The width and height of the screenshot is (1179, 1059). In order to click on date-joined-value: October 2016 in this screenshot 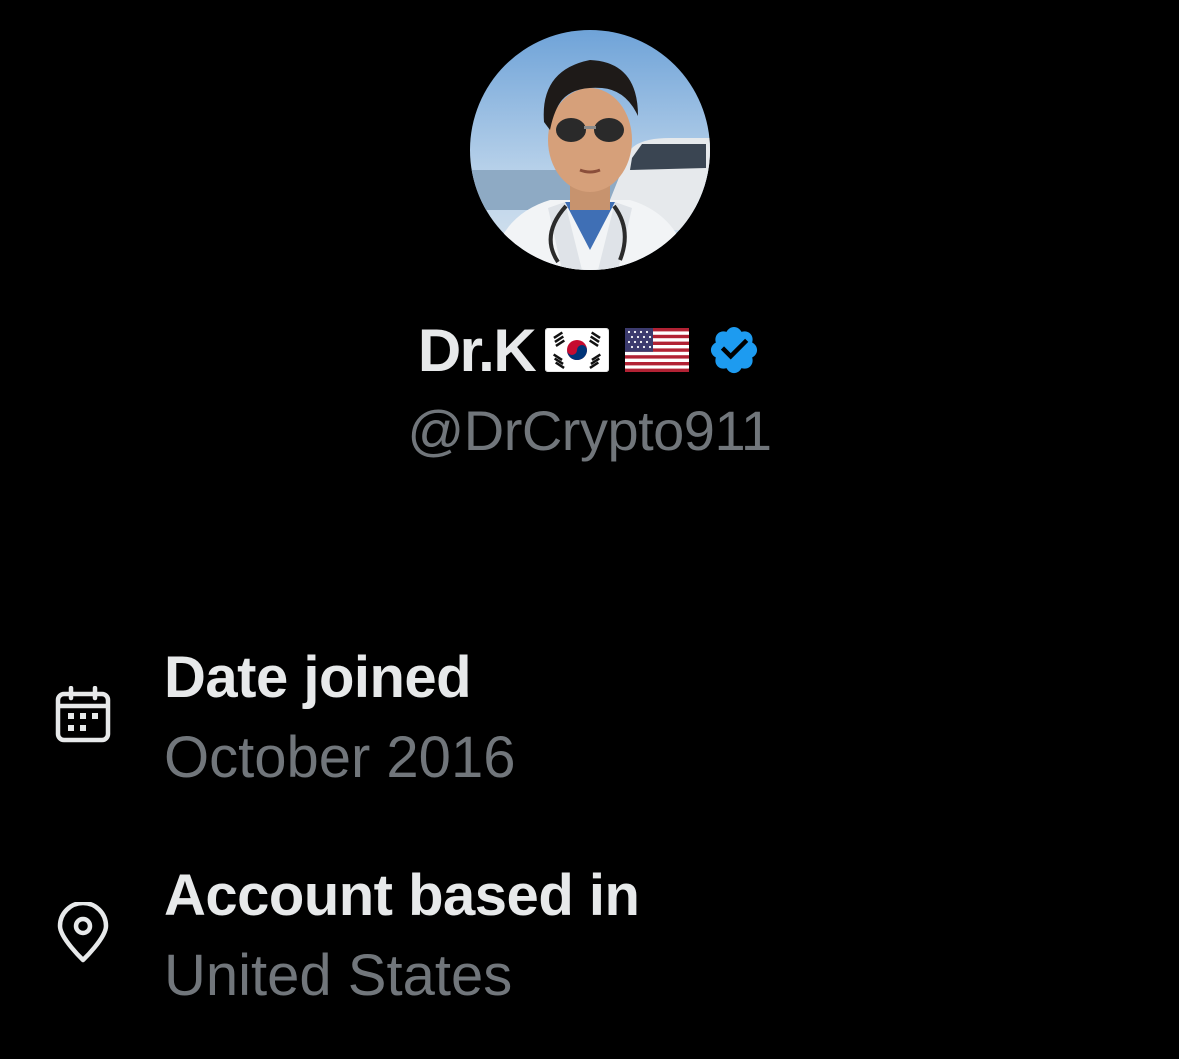, I will do `click(340, 757)`.